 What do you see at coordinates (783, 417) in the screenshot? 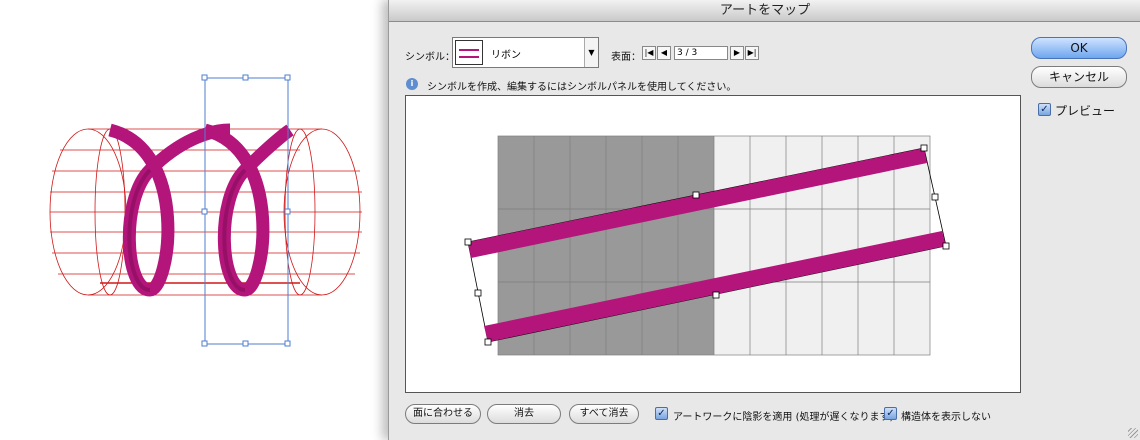
I see `shading-label: アートワークに陰影を適用 (処理が遅くなります)` at bounding box center [783, 417].